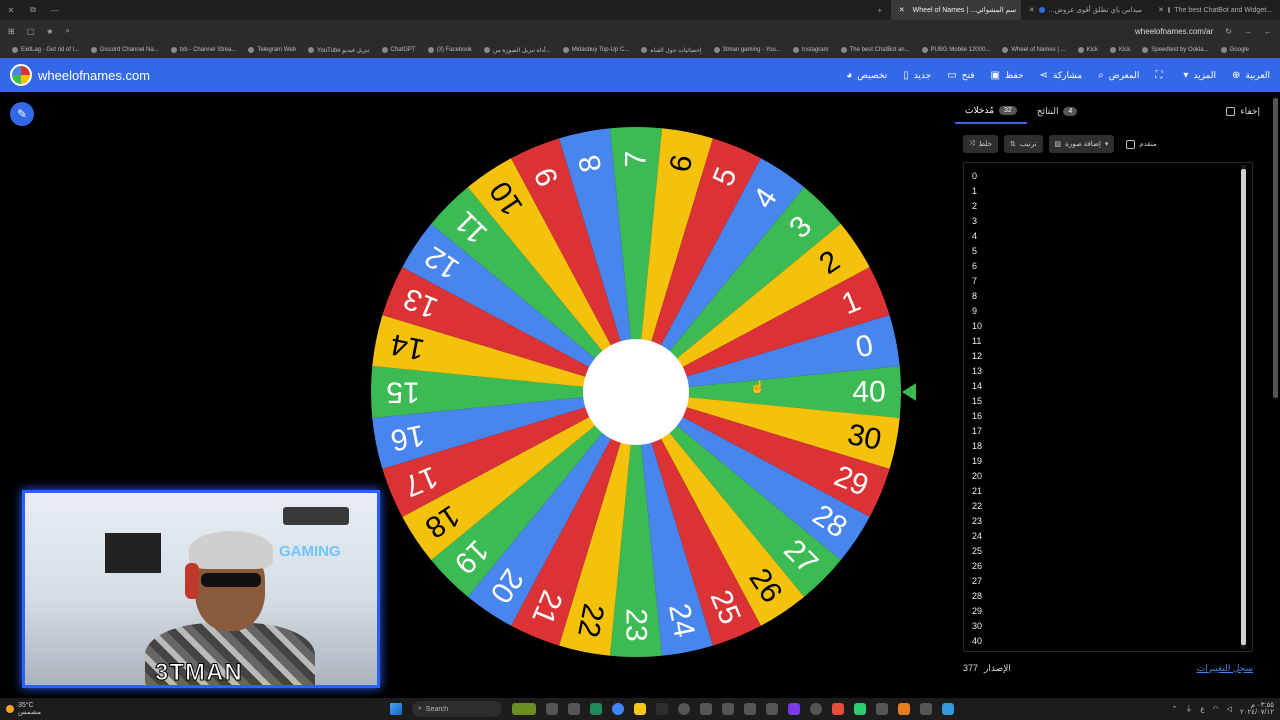  Describe the element at coordinates (272, 50) in the screenshot. I see `bookmark-item: Telegram Web` at that location.